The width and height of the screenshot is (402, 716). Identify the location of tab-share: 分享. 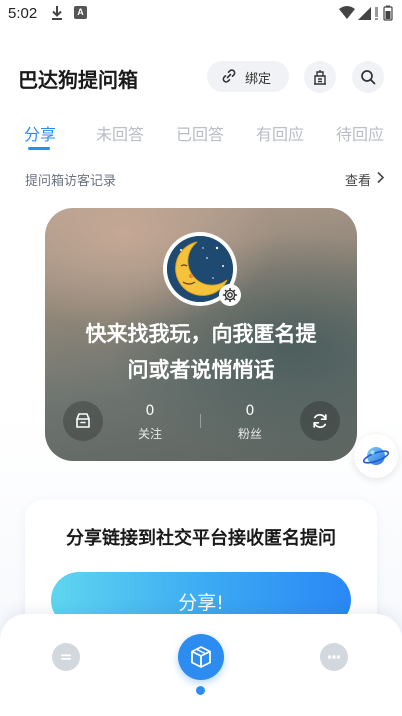
(40, 133).